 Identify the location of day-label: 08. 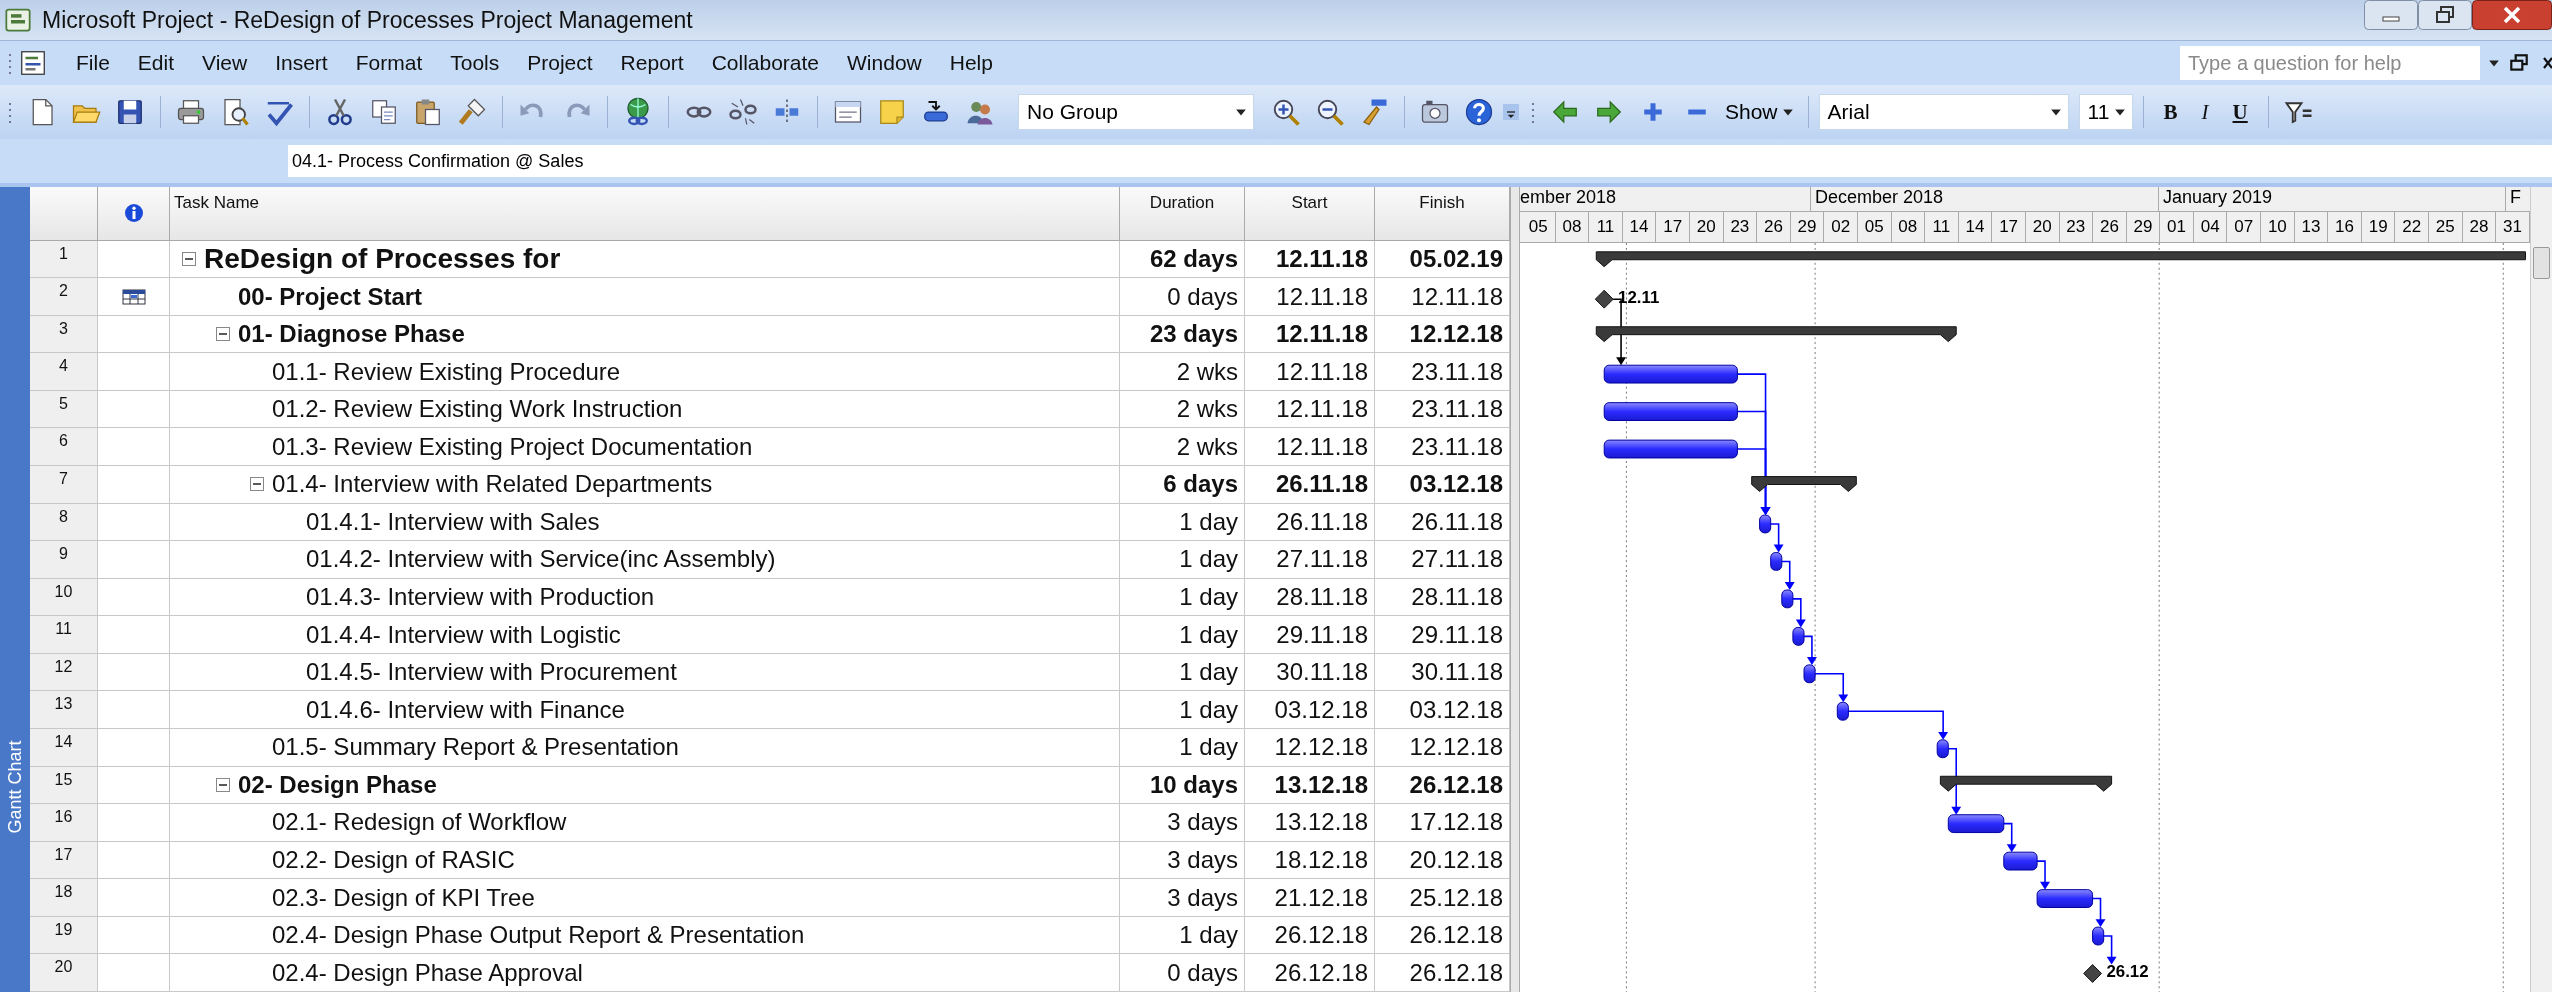
(1908, 226).